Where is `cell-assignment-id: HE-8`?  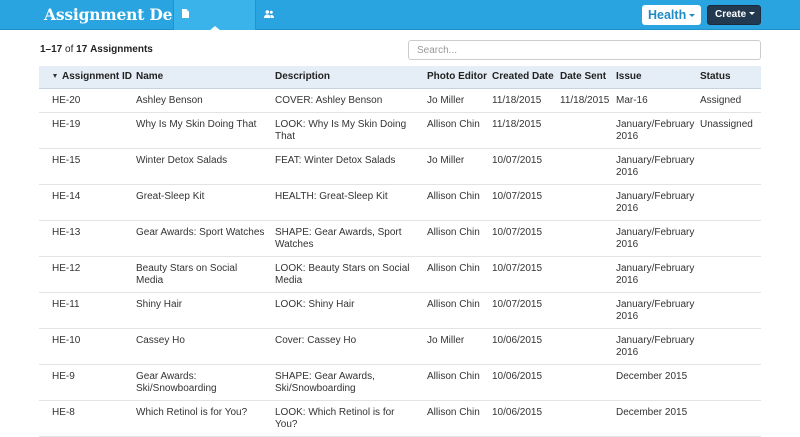 cell-assignment-id: HE-8 is located at coordinates (83, 418).